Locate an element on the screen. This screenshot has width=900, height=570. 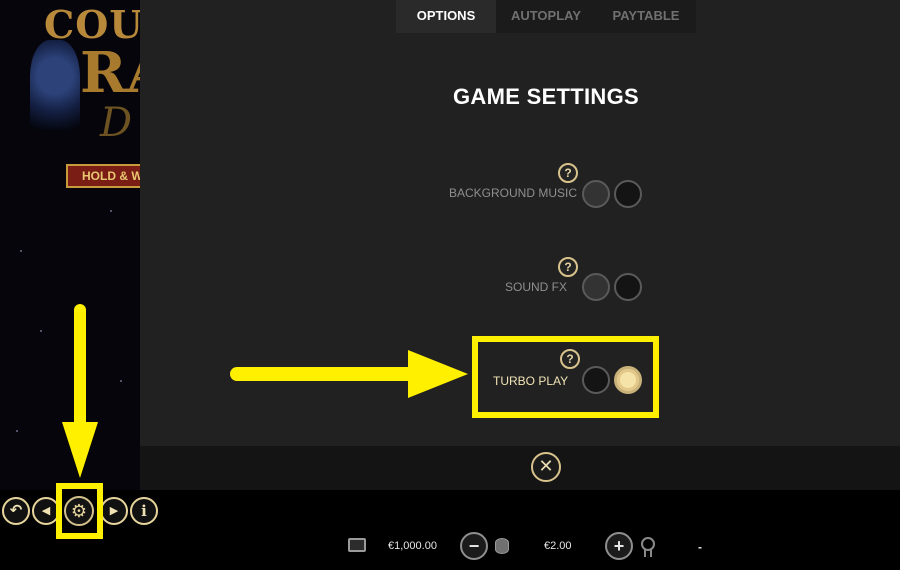
close-icon: ✕ is located at coordinates (546, 467).